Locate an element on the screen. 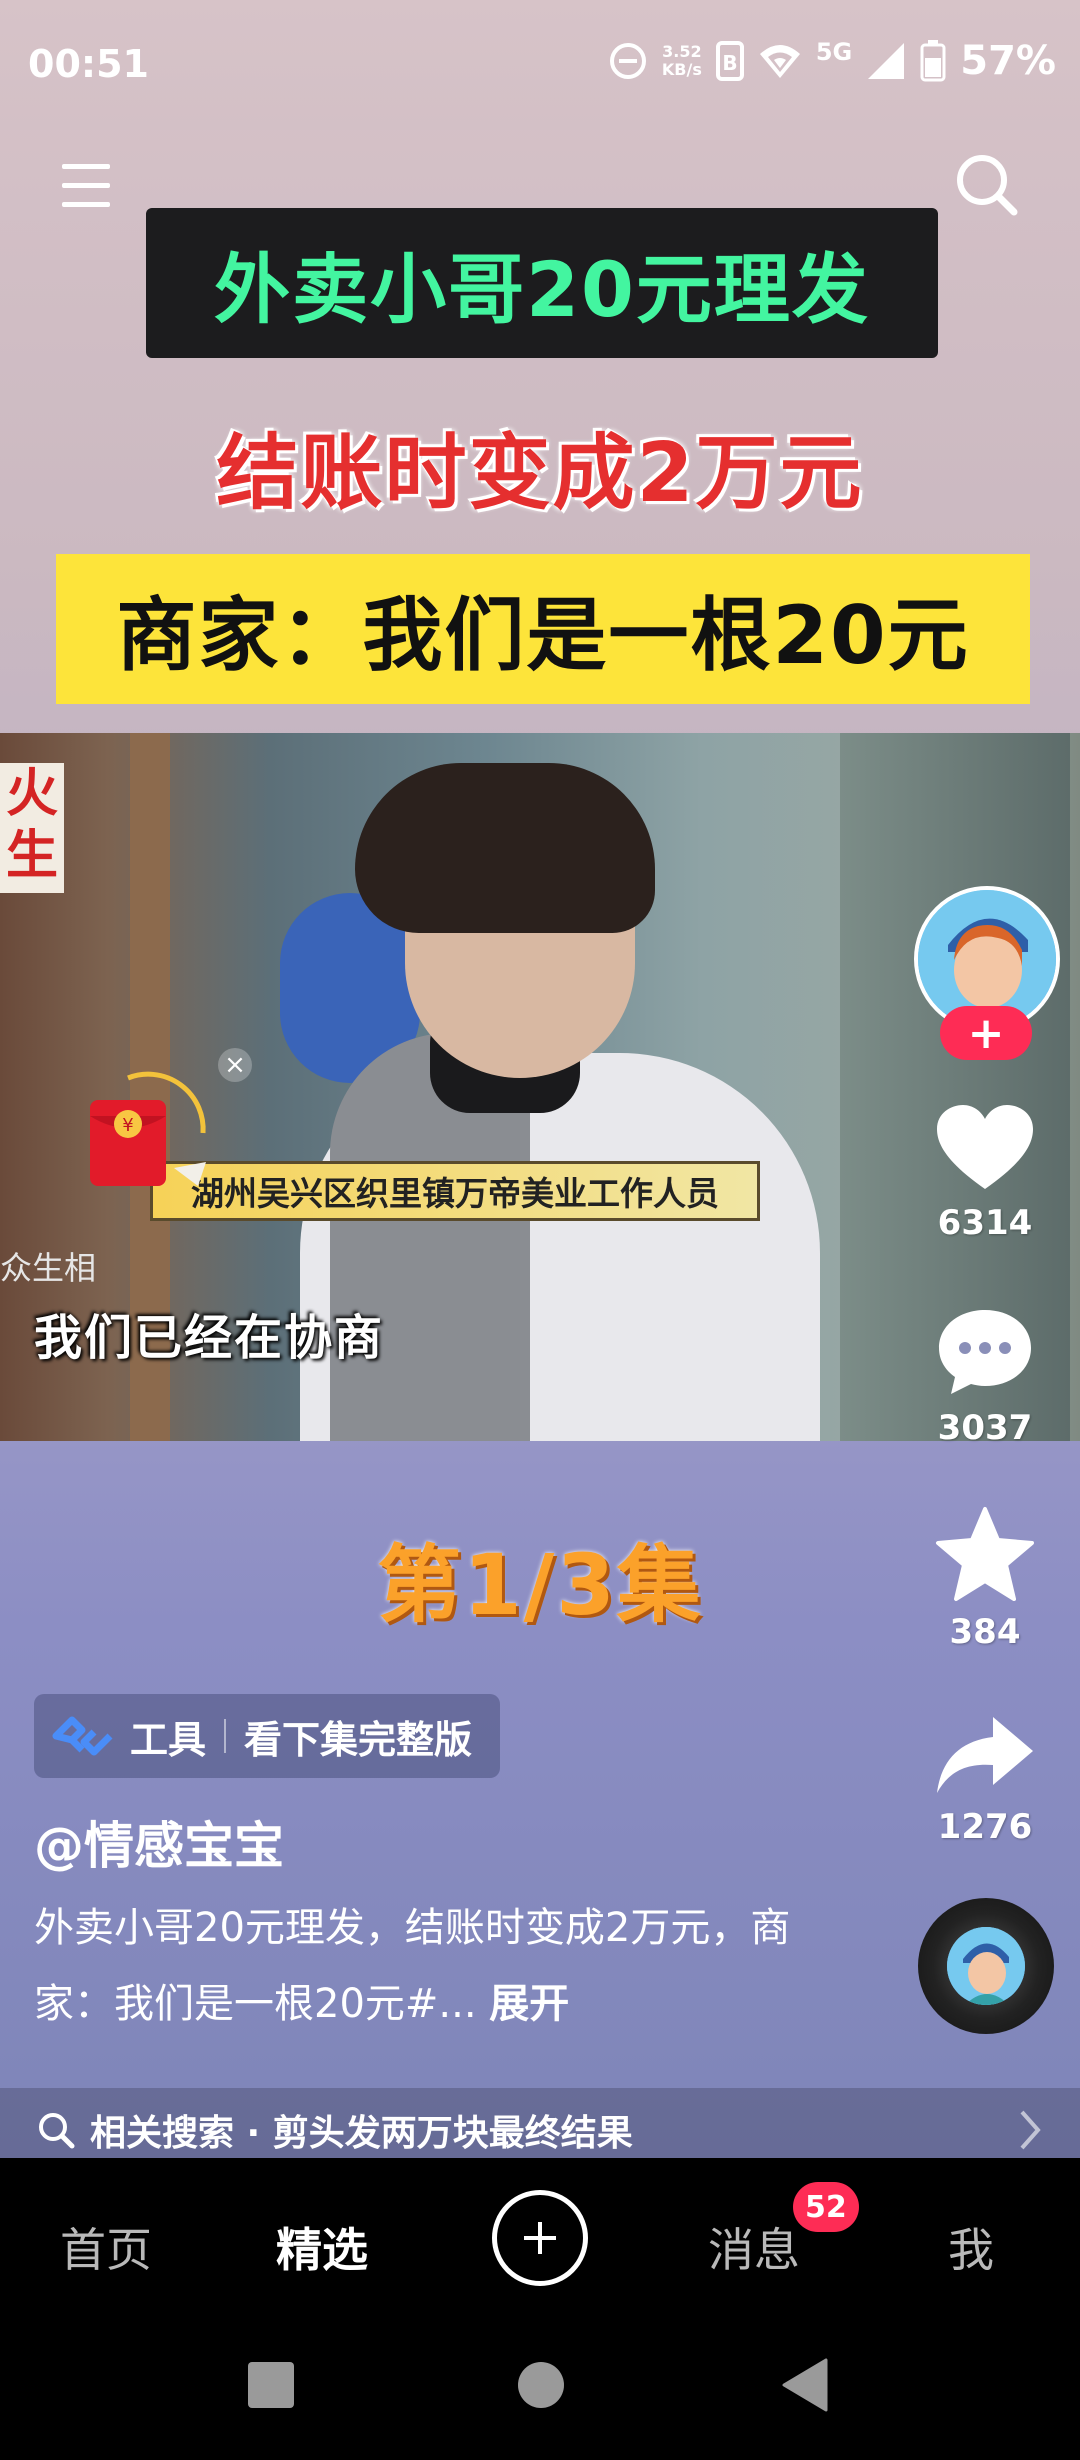 This screenshot has width=1080, height=2460. video-caption-bar: 湖州吴兴区织里镇万帝美业工作人员 is located at coordinates (455, 1191).